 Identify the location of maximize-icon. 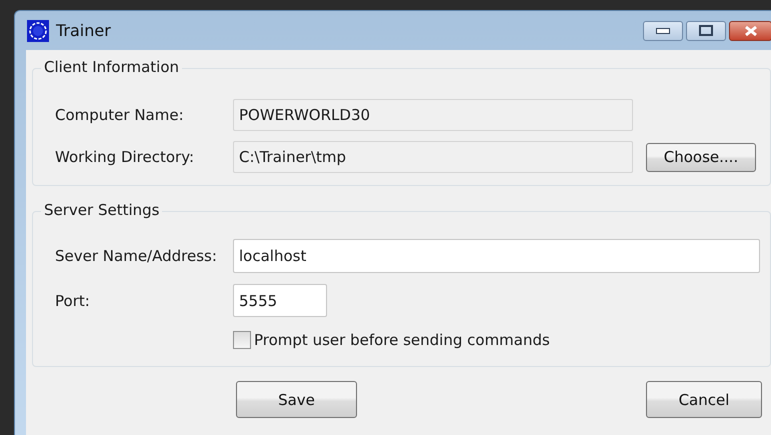
(706, 30).